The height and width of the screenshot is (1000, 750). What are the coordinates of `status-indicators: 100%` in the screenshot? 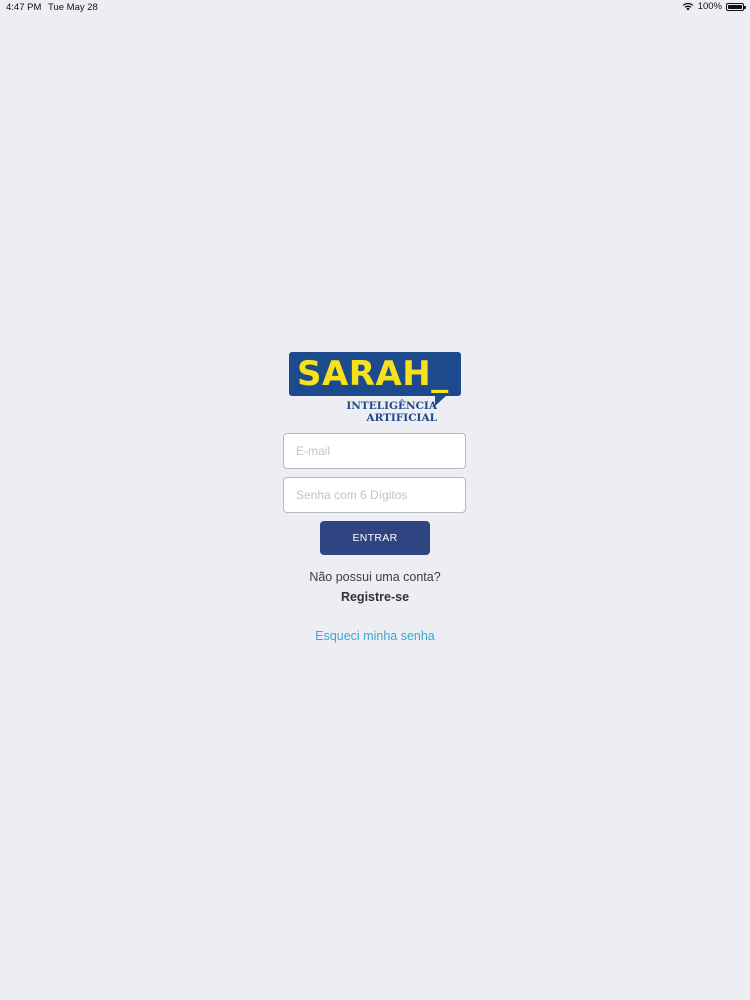 It's located at (714, 6).